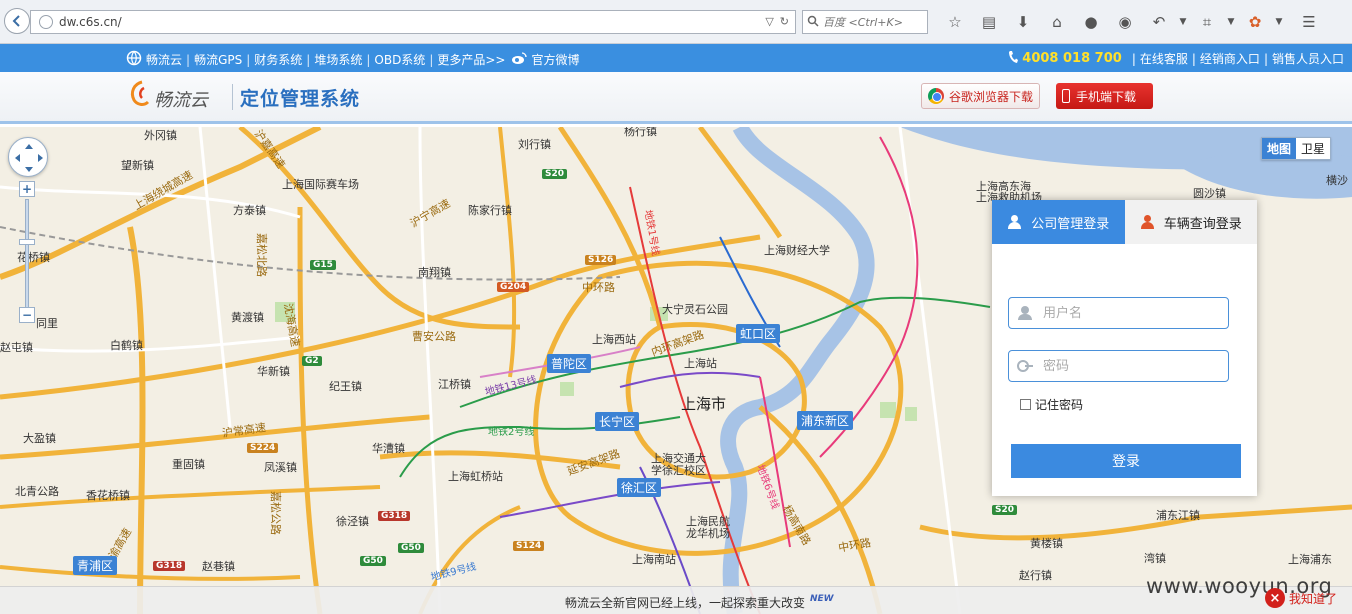 Image resolution: width=1352 pixels, height=614 pixels. Describe the element at coordinates (784, 21) in the screenshot. I see `reload-icon: ↻` at that location.